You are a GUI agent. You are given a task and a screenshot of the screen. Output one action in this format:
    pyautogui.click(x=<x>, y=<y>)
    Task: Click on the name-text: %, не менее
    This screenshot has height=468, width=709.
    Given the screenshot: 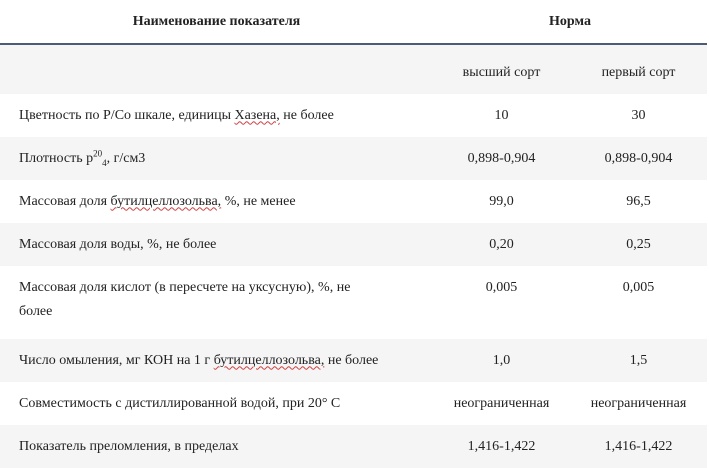 What is the action you would take?
    pyautogui.click(x=258, y=201)
    